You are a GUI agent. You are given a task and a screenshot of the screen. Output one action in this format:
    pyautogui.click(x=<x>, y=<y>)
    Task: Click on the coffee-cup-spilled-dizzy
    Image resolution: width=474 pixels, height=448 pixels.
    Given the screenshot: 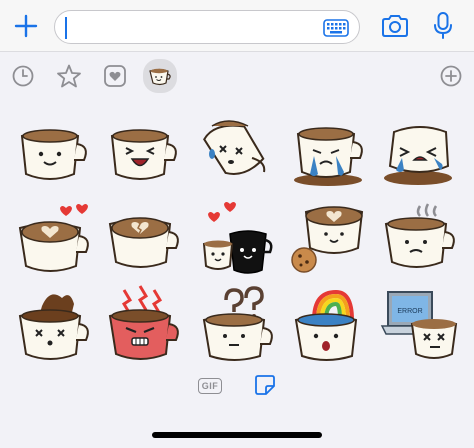 What is the action you would take?
    pyautogui.click(x=238, y=147)
    